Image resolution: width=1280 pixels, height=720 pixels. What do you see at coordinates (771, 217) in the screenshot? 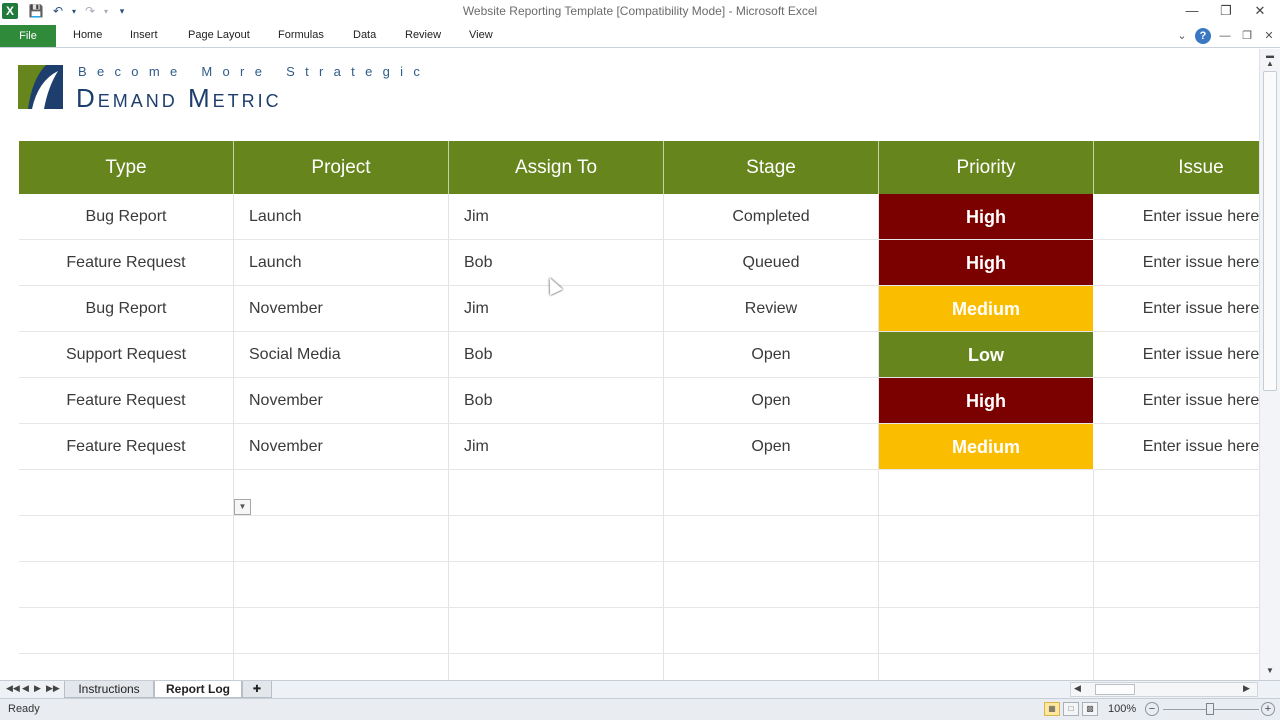
I see `cell-stage: Completed` at bounding box center [771, 217].